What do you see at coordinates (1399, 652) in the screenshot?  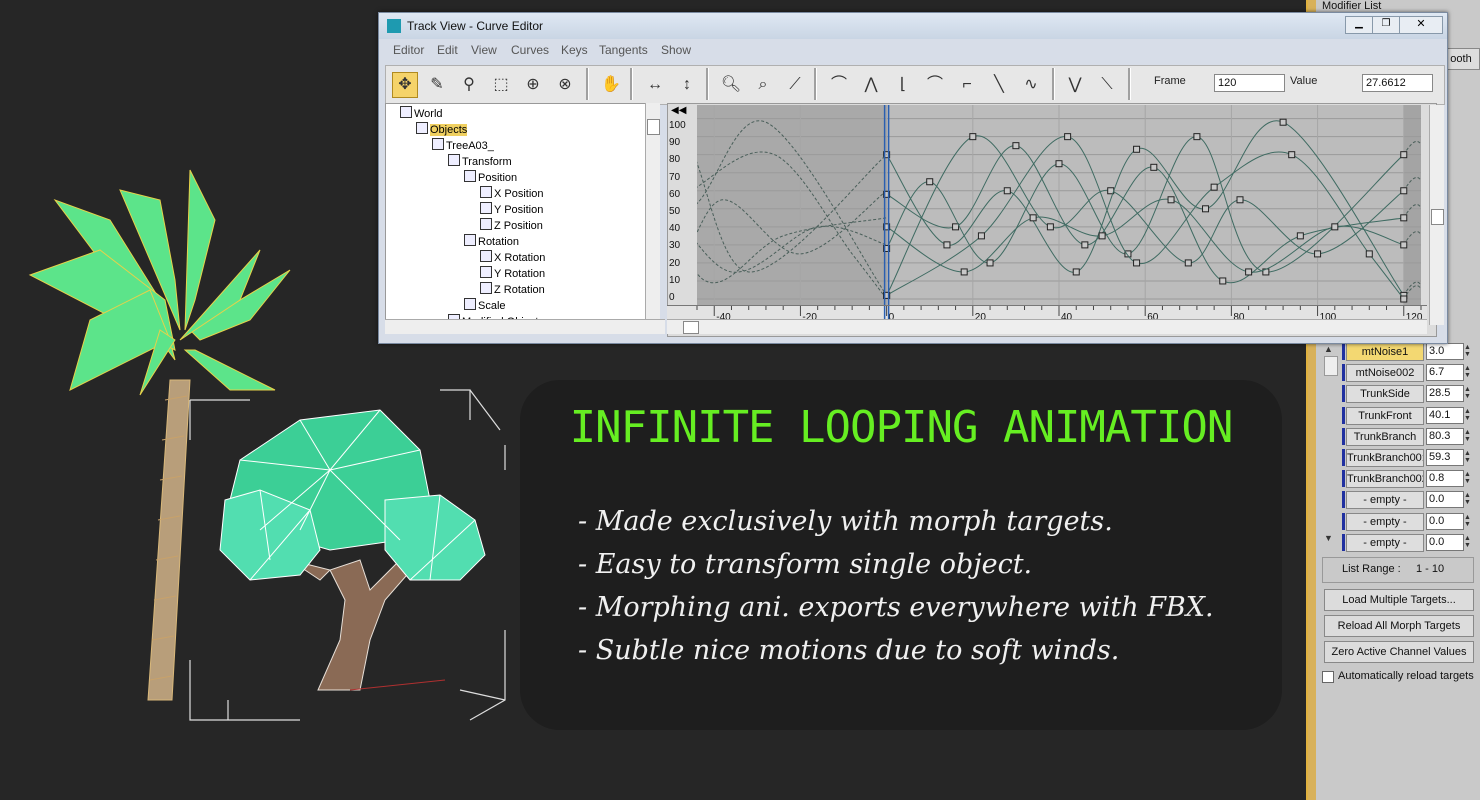 I see `zero-active-values-button: Zero Active Channel Values` at bounding box center [1399, 652].